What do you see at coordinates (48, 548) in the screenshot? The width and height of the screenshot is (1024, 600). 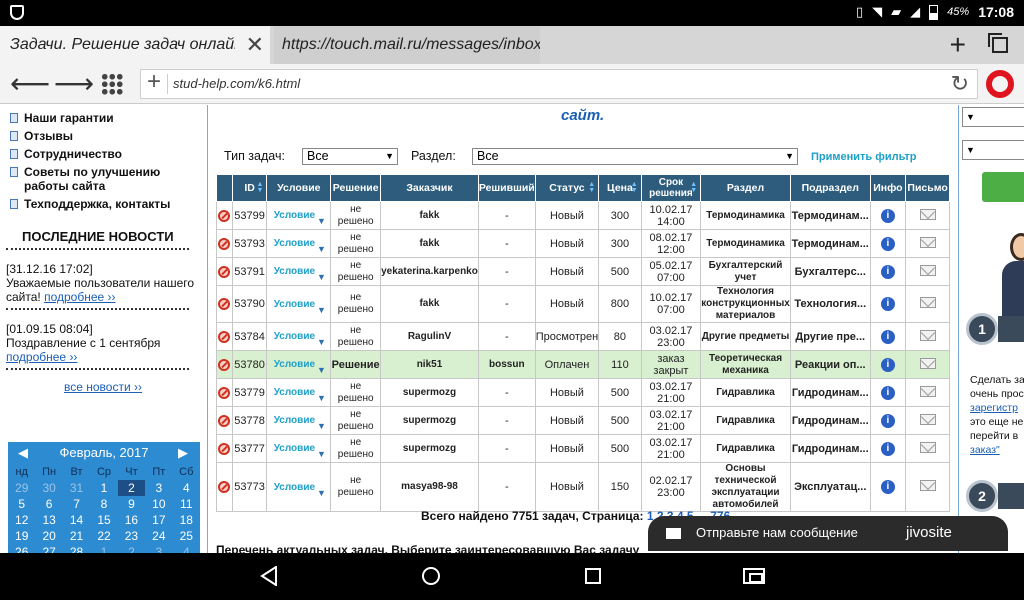 I see `calendar-day: 27` at bounding box center [48, 548].